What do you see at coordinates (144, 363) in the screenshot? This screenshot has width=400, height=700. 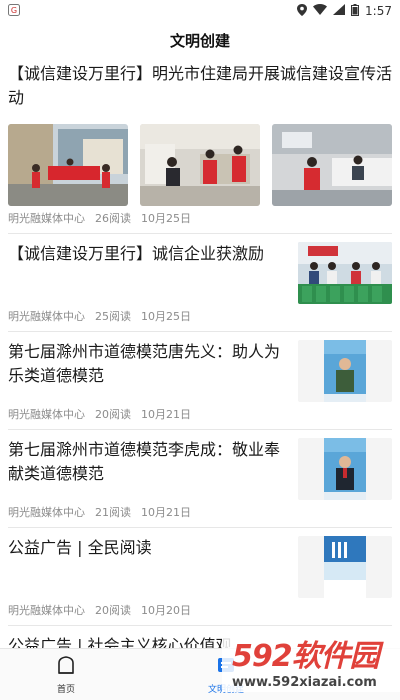 I see `article-title: 第七届滁州市道德模范唐先义：助人为乐类道德模范` at bounding box center [144, 363].